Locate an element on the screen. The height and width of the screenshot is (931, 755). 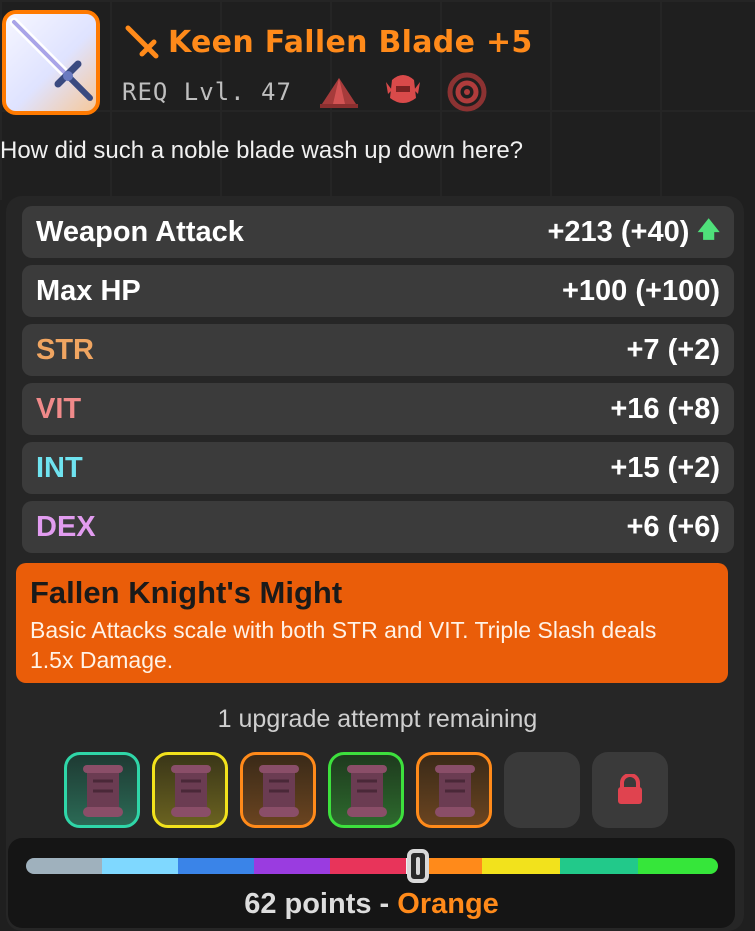
lock-icon is located at coordinates (630, 789).